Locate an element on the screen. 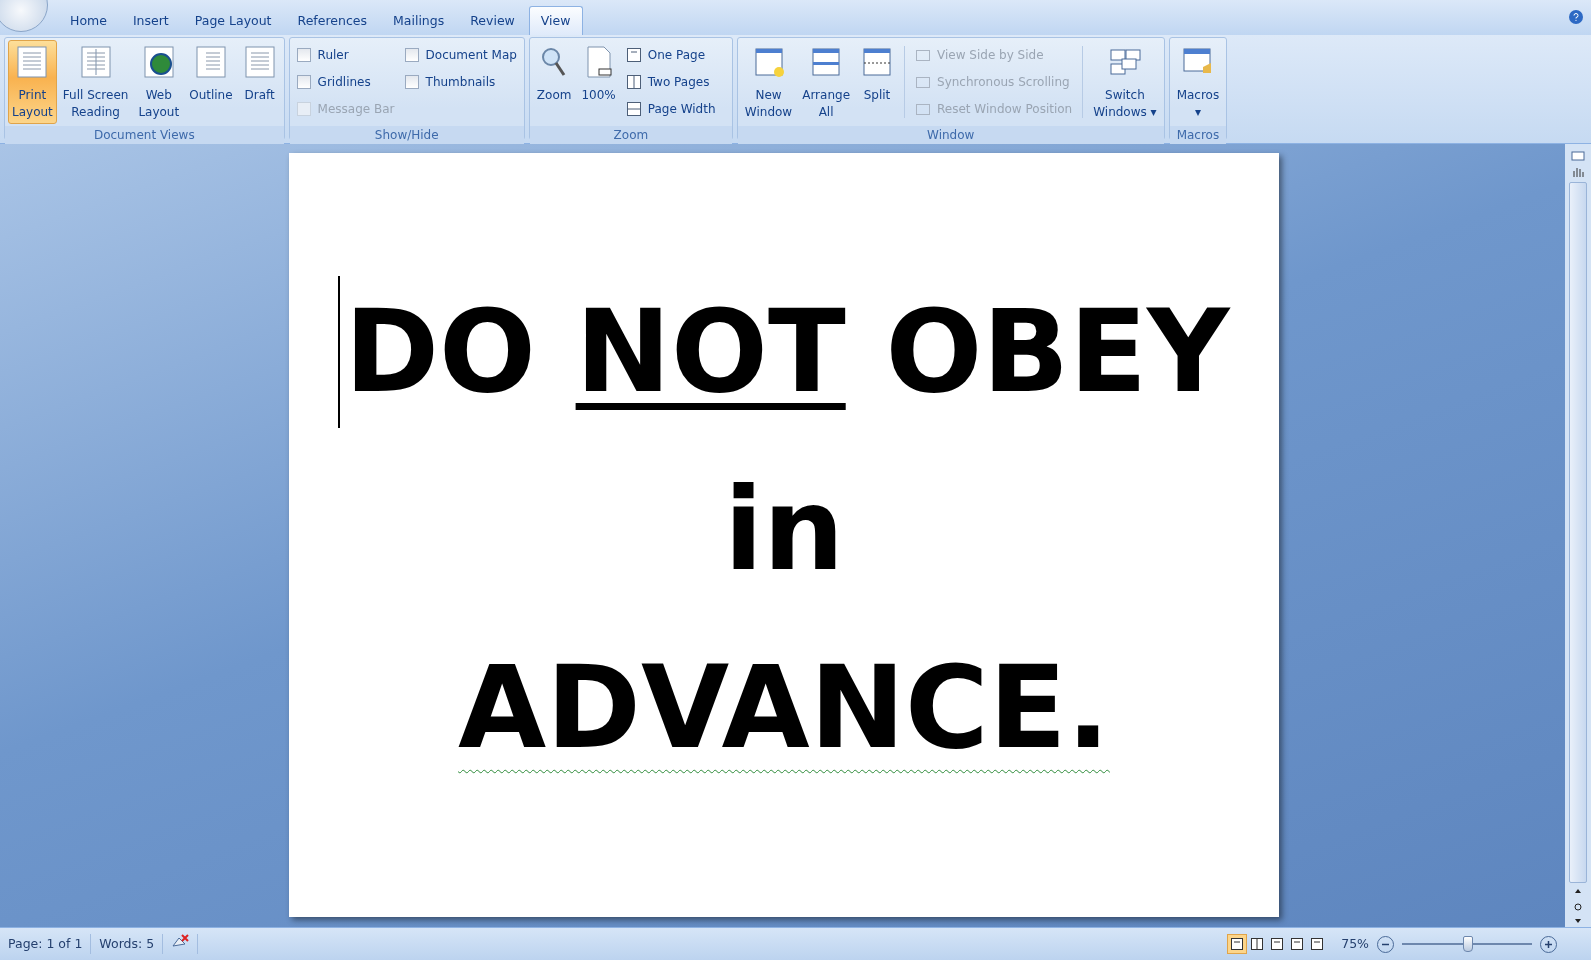 The image size is (1591, 960). window-button: Split is located at coordinates (877, 82).